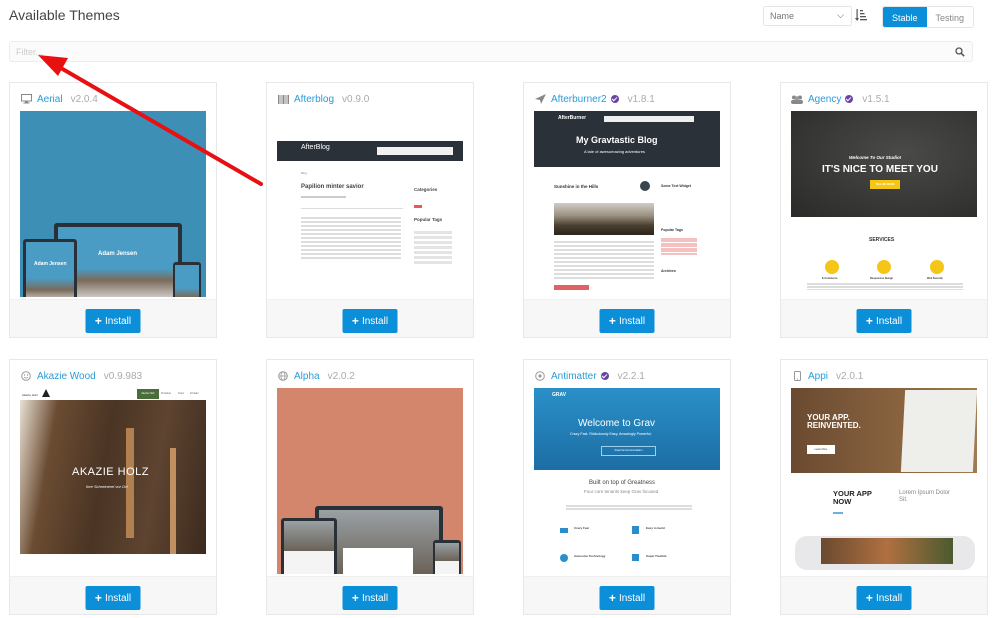 The width and height of the screenshot is (1000, 618). What do you see at coordinates (572, 118) in the screenshot?
I see `thumb-brand: AfterBurner` at bounding box center [572, 118].